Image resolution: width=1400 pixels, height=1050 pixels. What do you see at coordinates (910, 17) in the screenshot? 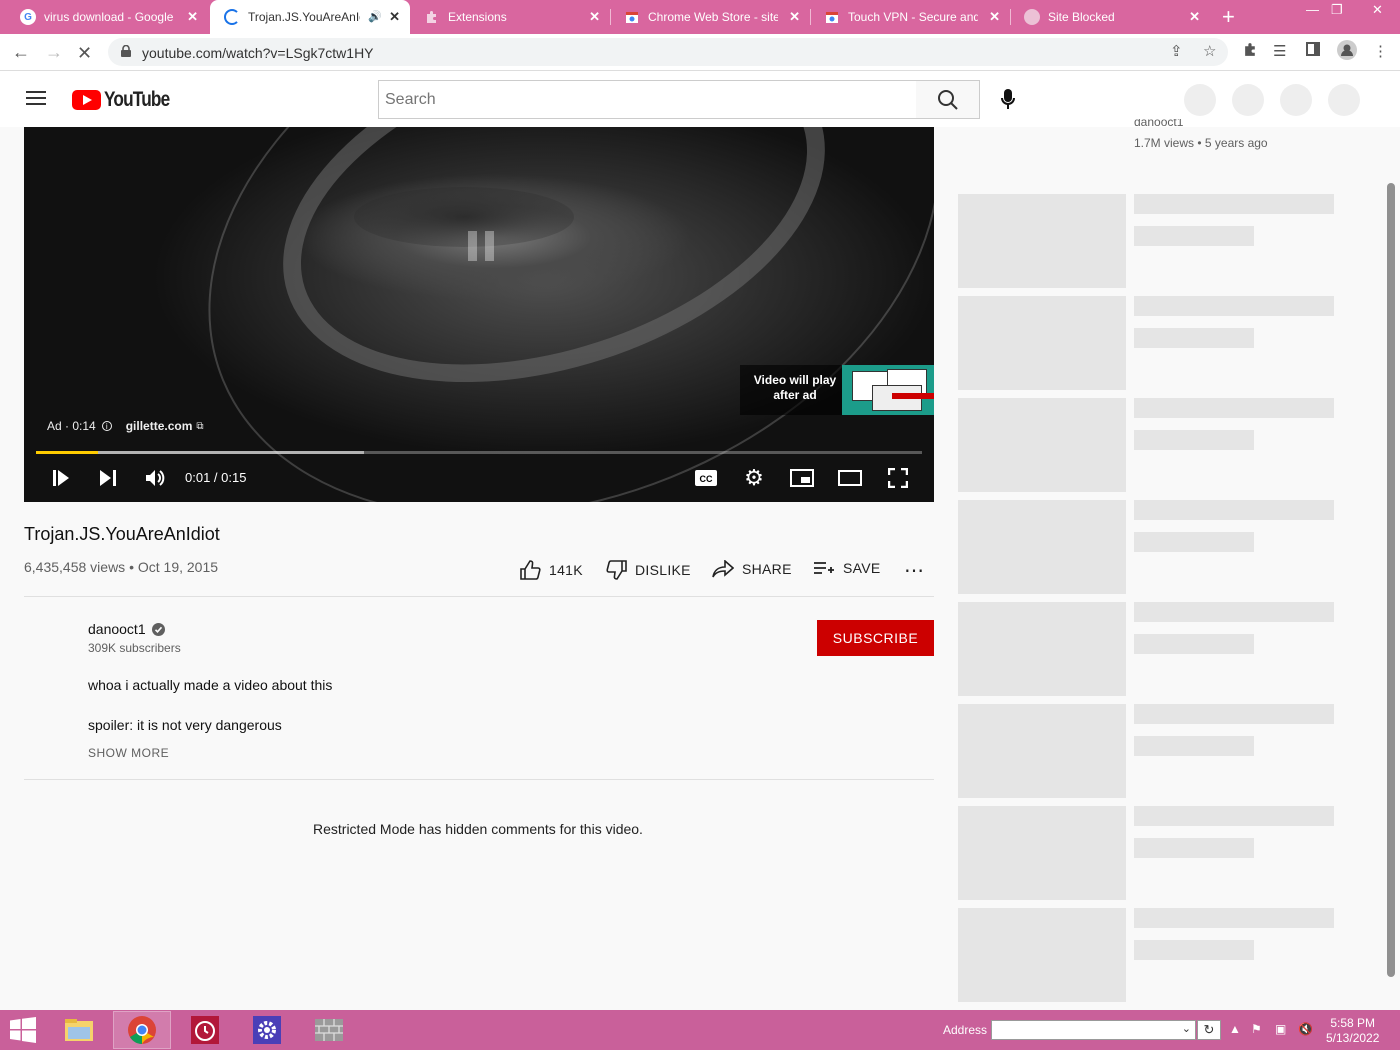
I see `tab-touch-vpn: Touch VPN - Secure and ✕` at bounding box center [910, 17].